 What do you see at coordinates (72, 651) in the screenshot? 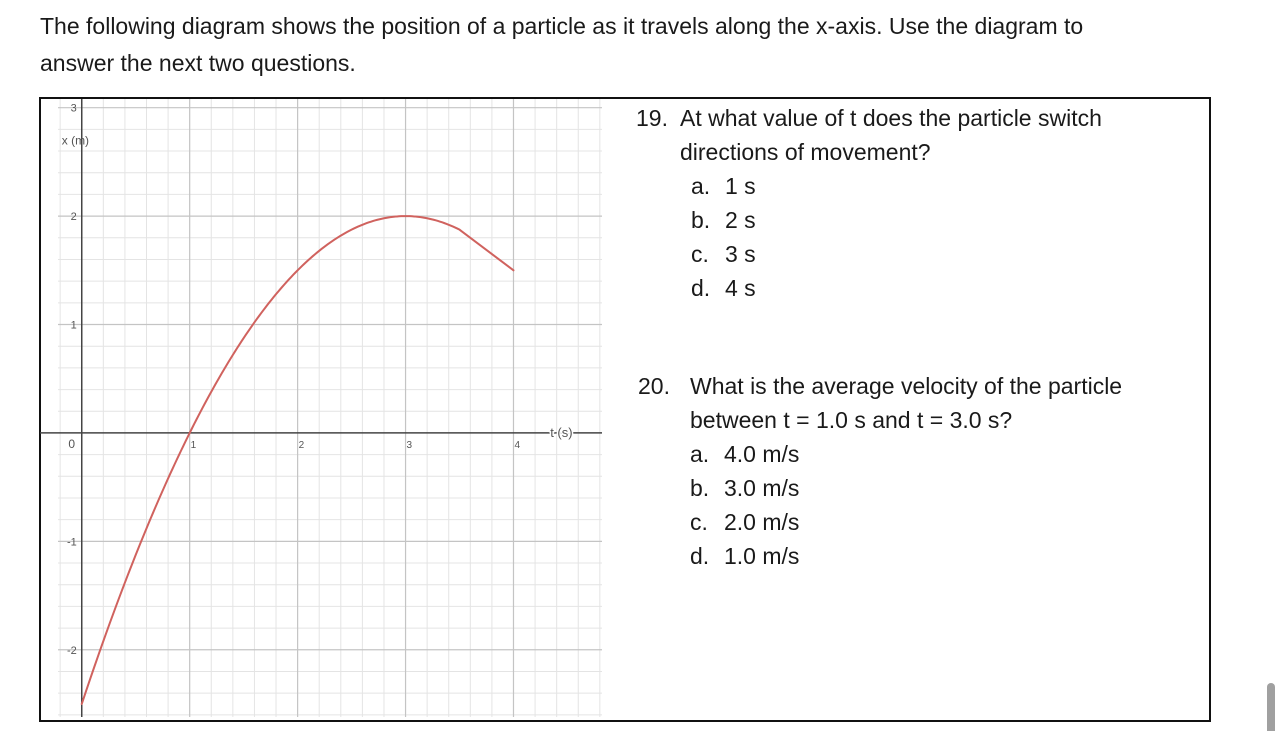
I see `y-tick-label: -2` at bounding box center [72, 651].